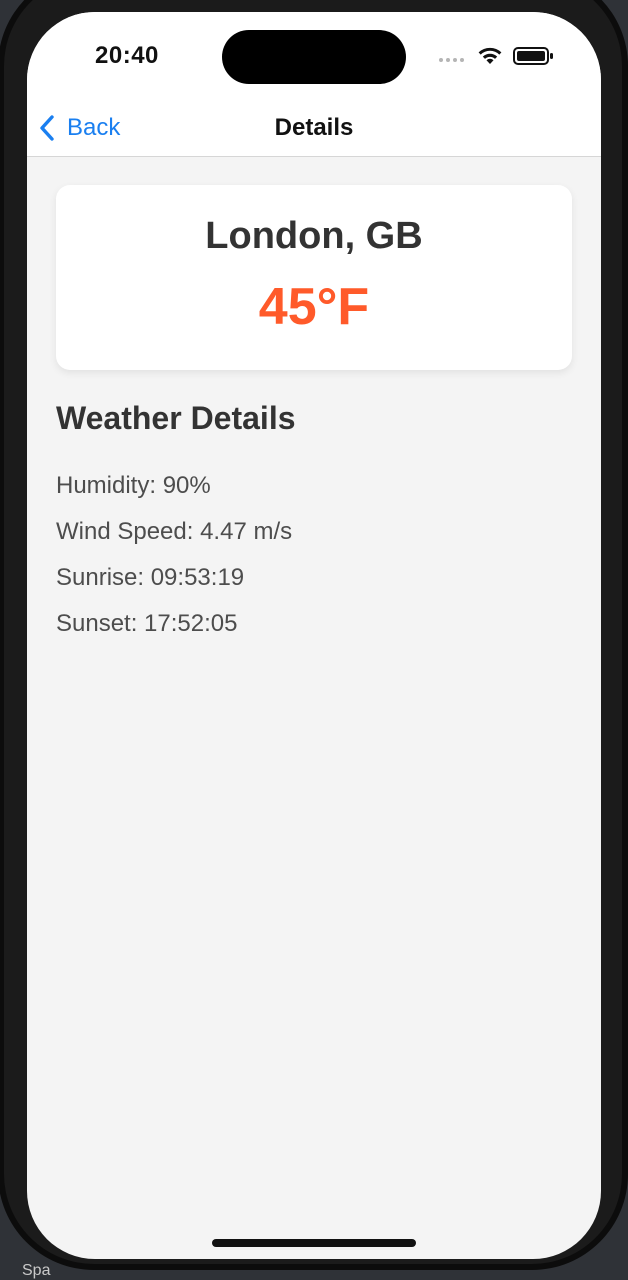 This screenshot has height=1280, width=628. Describe the element at coordinates (174, 531) in the screenshot. I see `wind-speed-detail: Wind Speed: 4.47 m/s` at that location.